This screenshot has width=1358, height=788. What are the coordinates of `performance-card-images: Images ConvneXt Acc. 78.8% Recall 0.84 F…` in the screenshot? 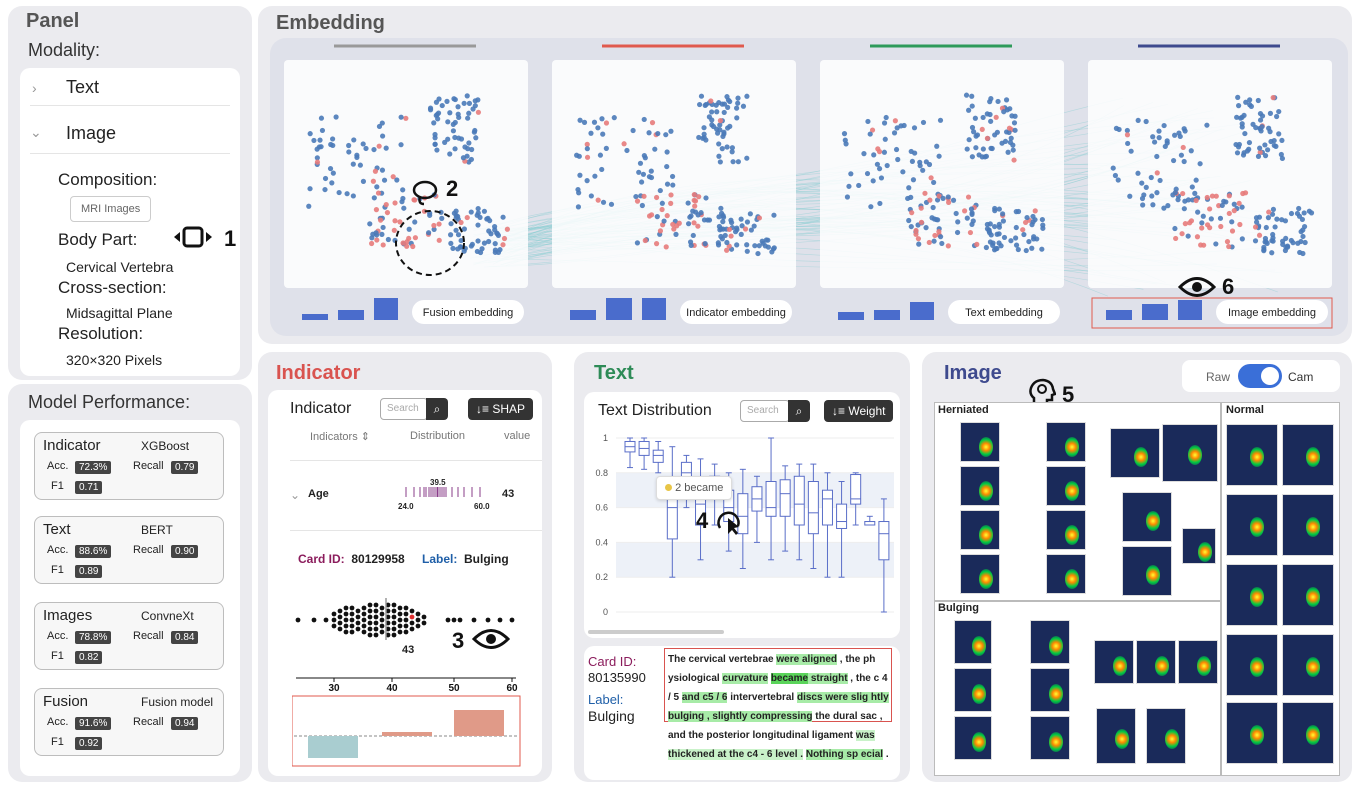 It's located at (129, 636).